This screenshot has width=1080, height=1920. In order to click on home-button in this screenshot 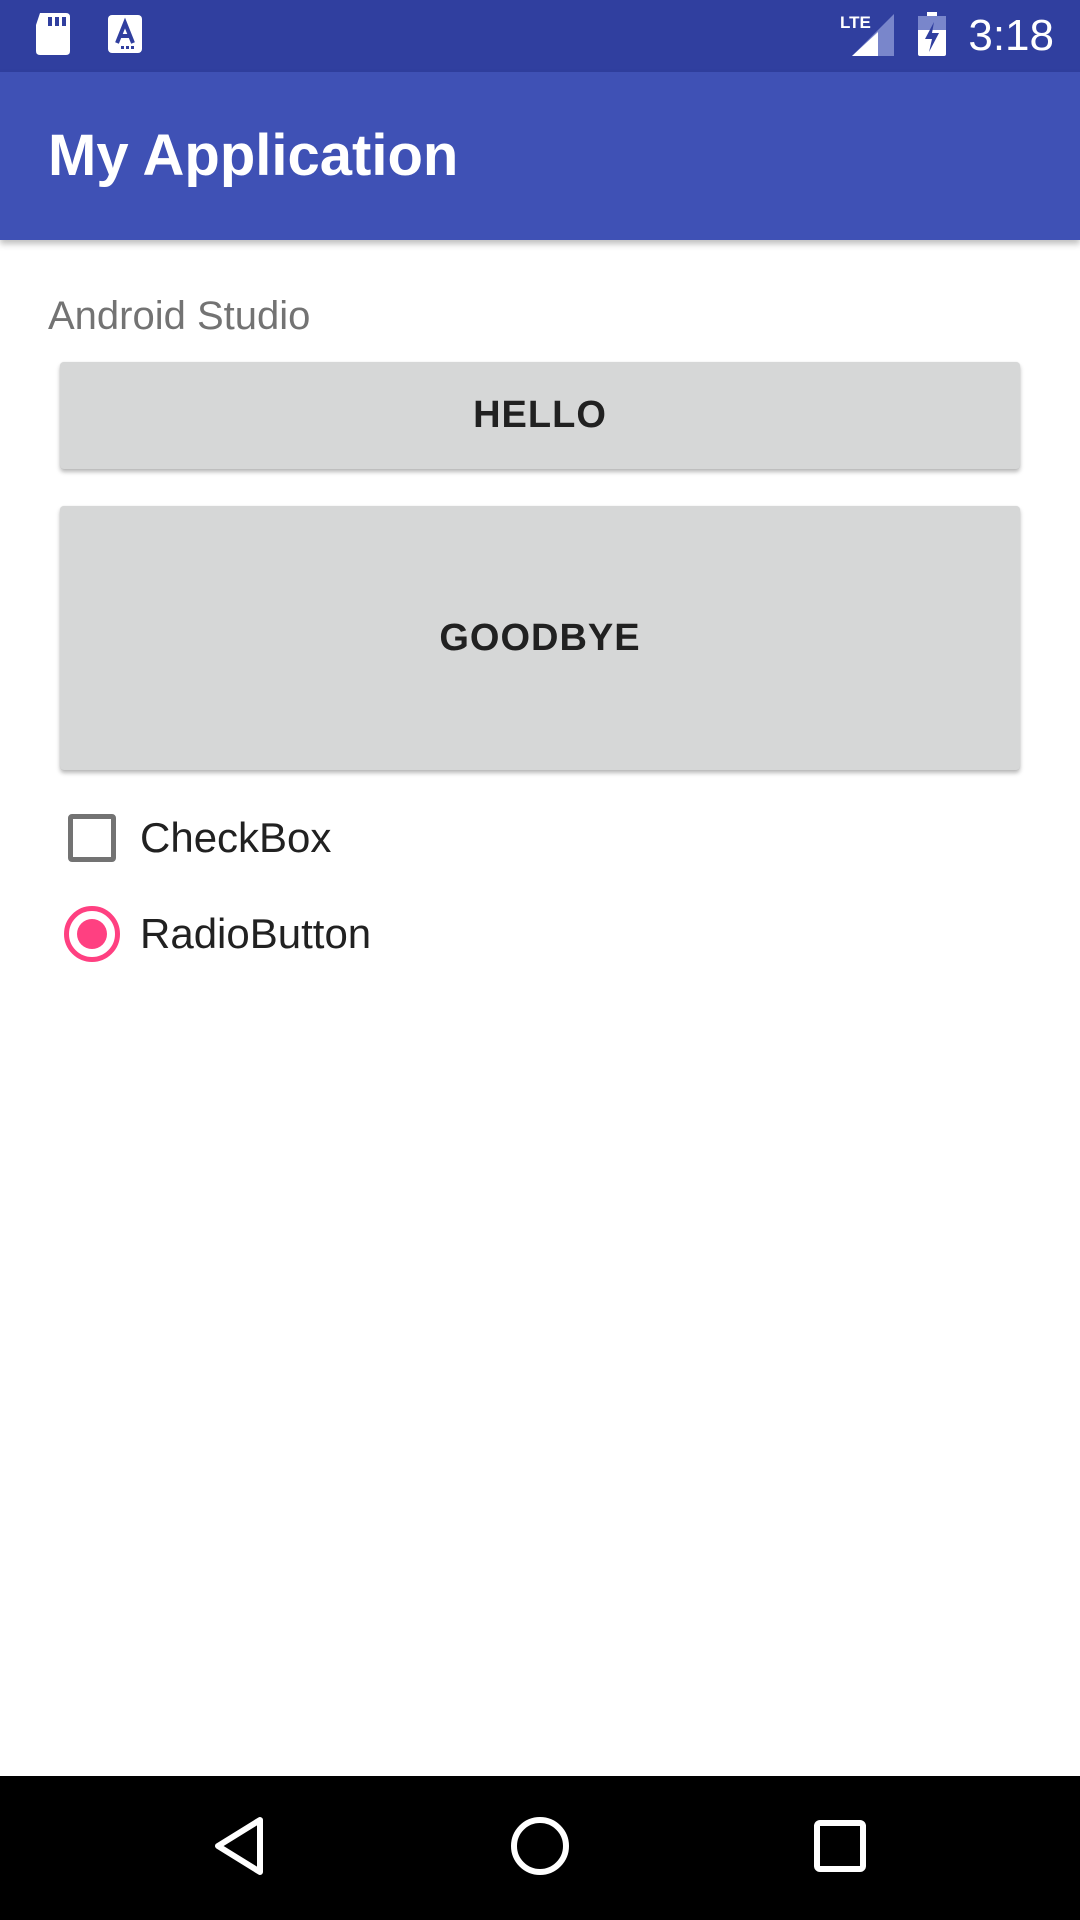, I will do `click(540, 1848)`.